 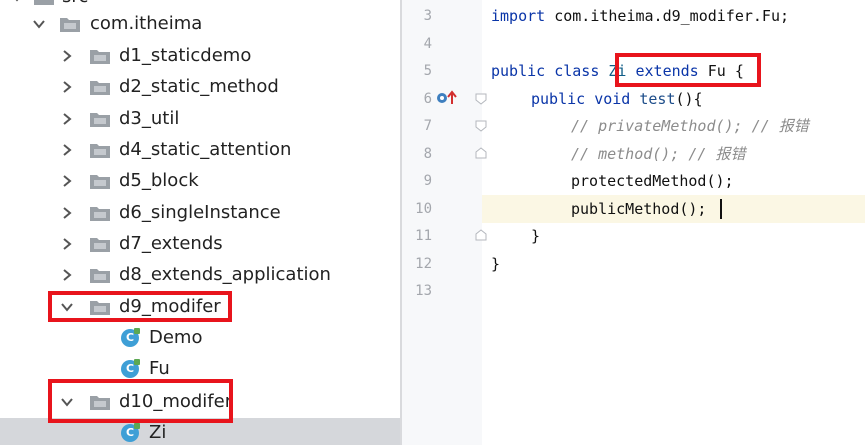 What do you see at coordinates (149, 118) in the screenshot?
I see `tree-label: d3_util` at bounding box center [149, 118].